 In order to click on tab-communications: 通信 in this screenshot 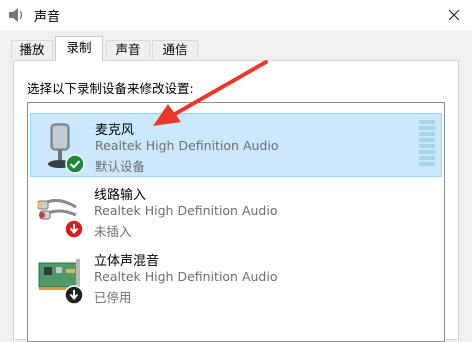, I will do `click(175, 49)`.